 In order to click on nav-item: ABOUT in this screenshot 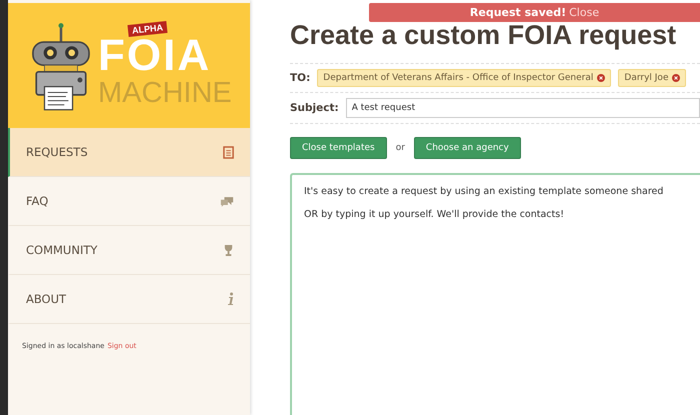, I will do `click(129, 299)`.